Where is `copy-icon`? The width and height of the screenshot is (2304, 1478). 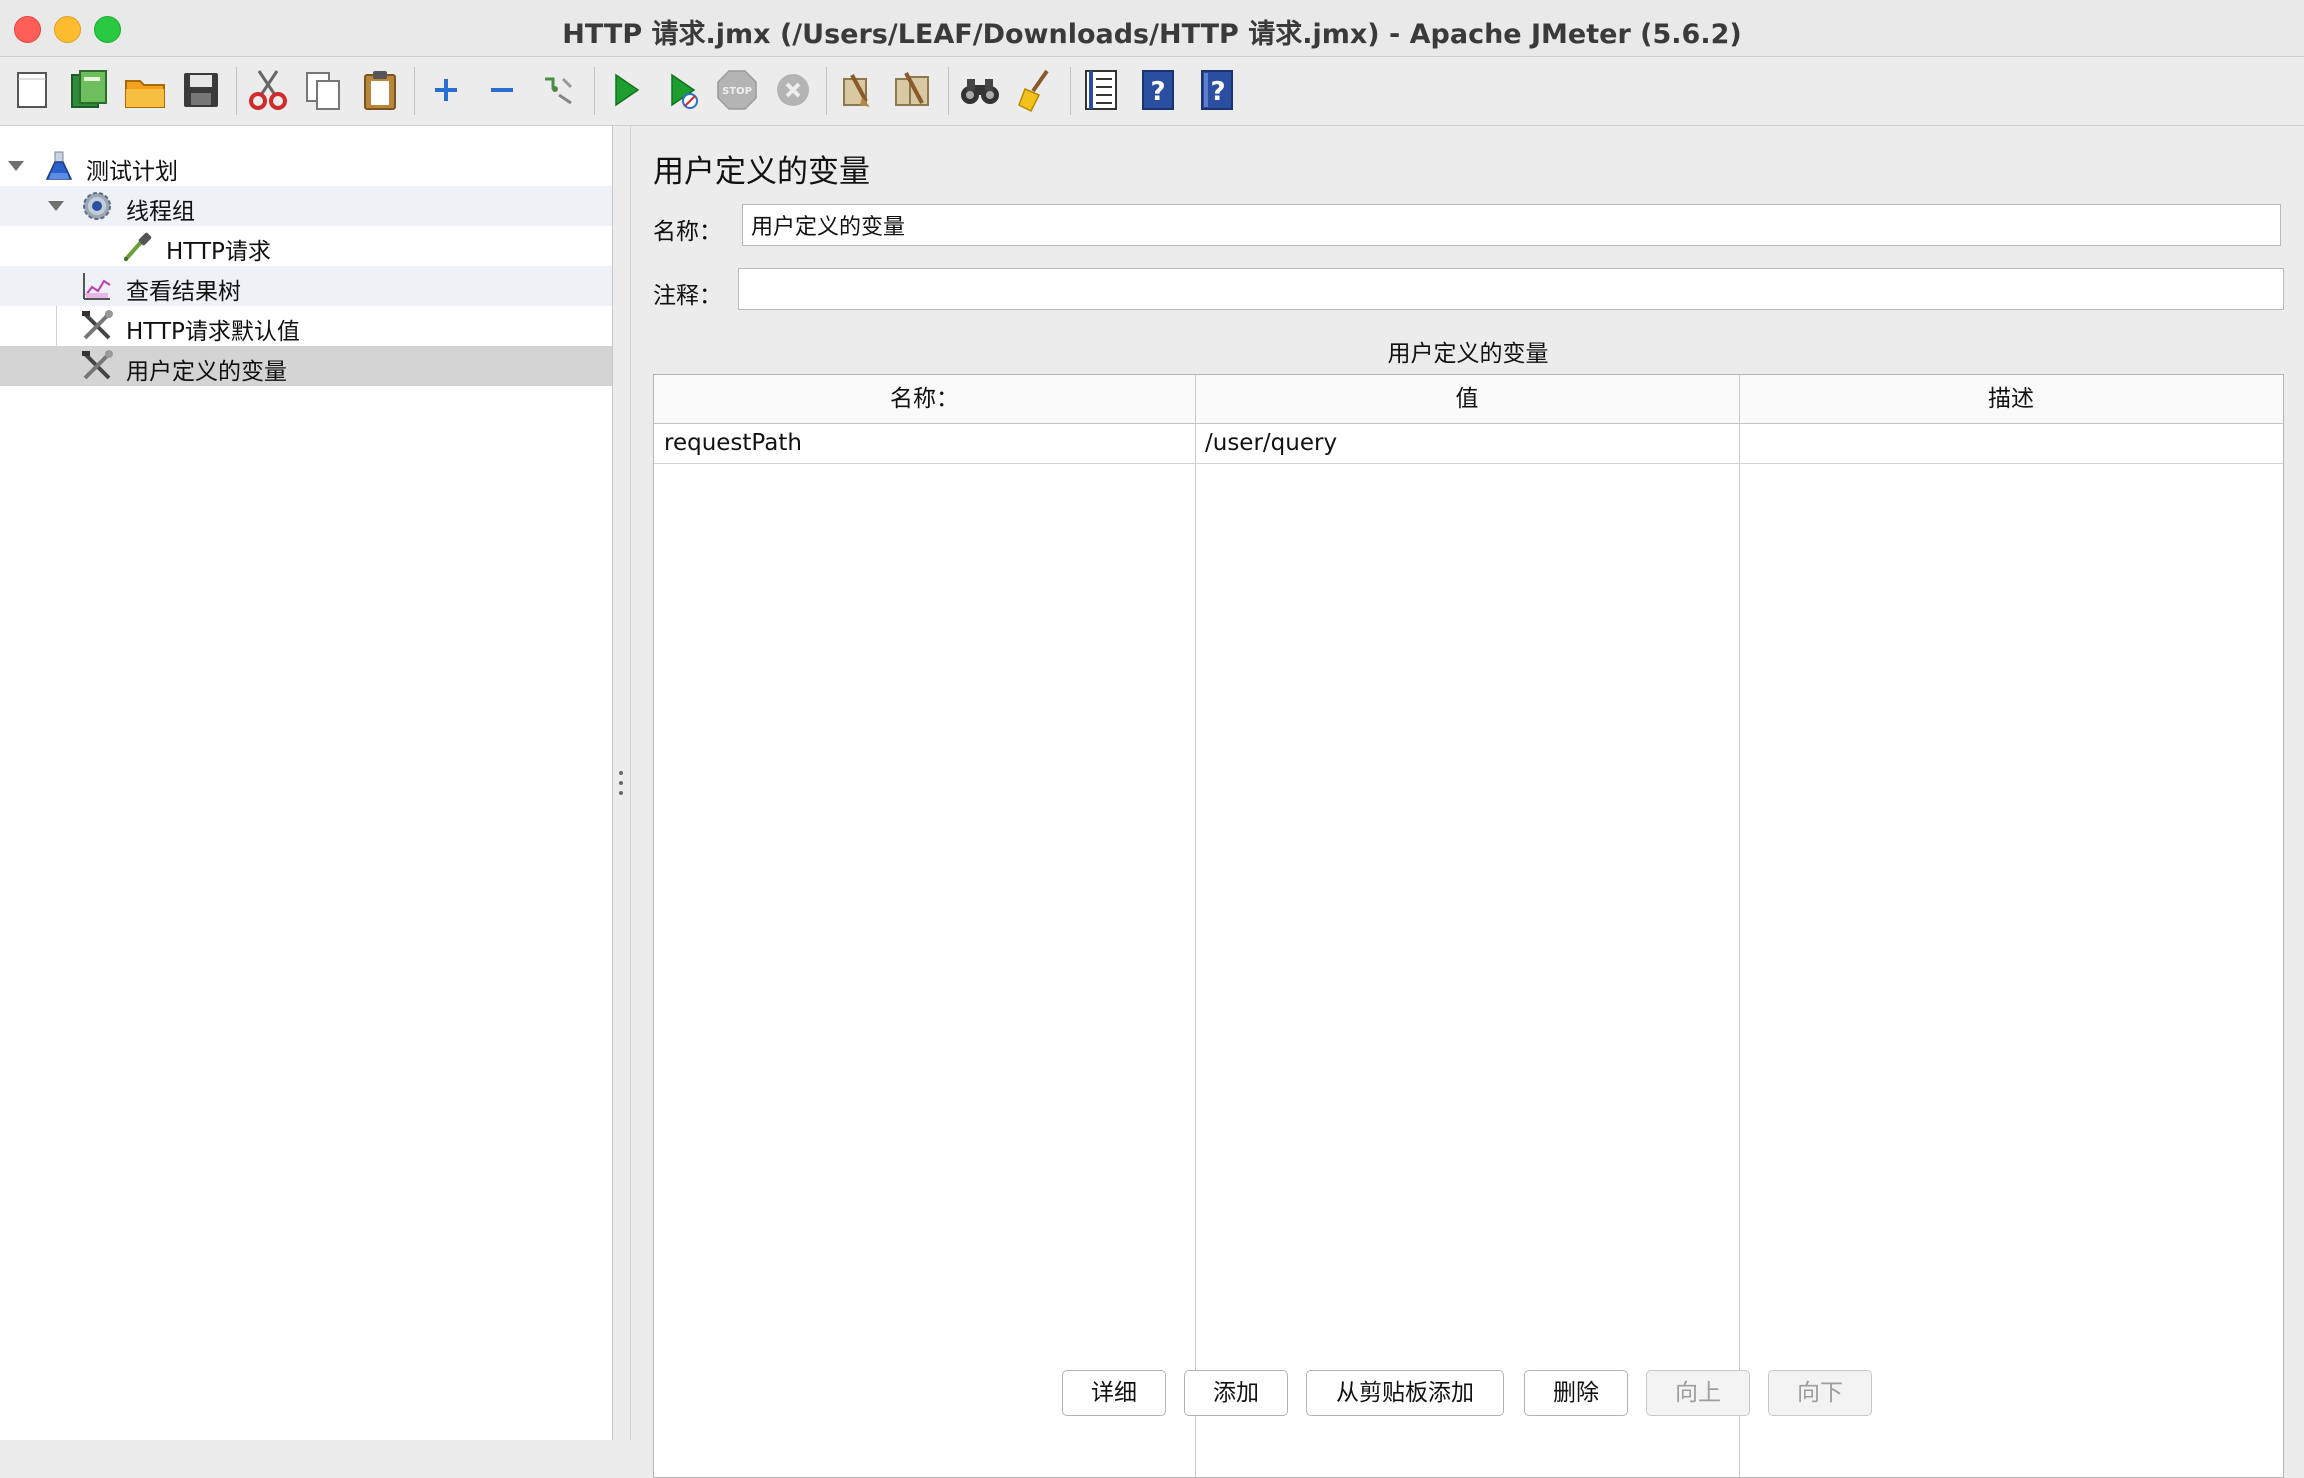 copy-icon is located at coordinates (324, 90).